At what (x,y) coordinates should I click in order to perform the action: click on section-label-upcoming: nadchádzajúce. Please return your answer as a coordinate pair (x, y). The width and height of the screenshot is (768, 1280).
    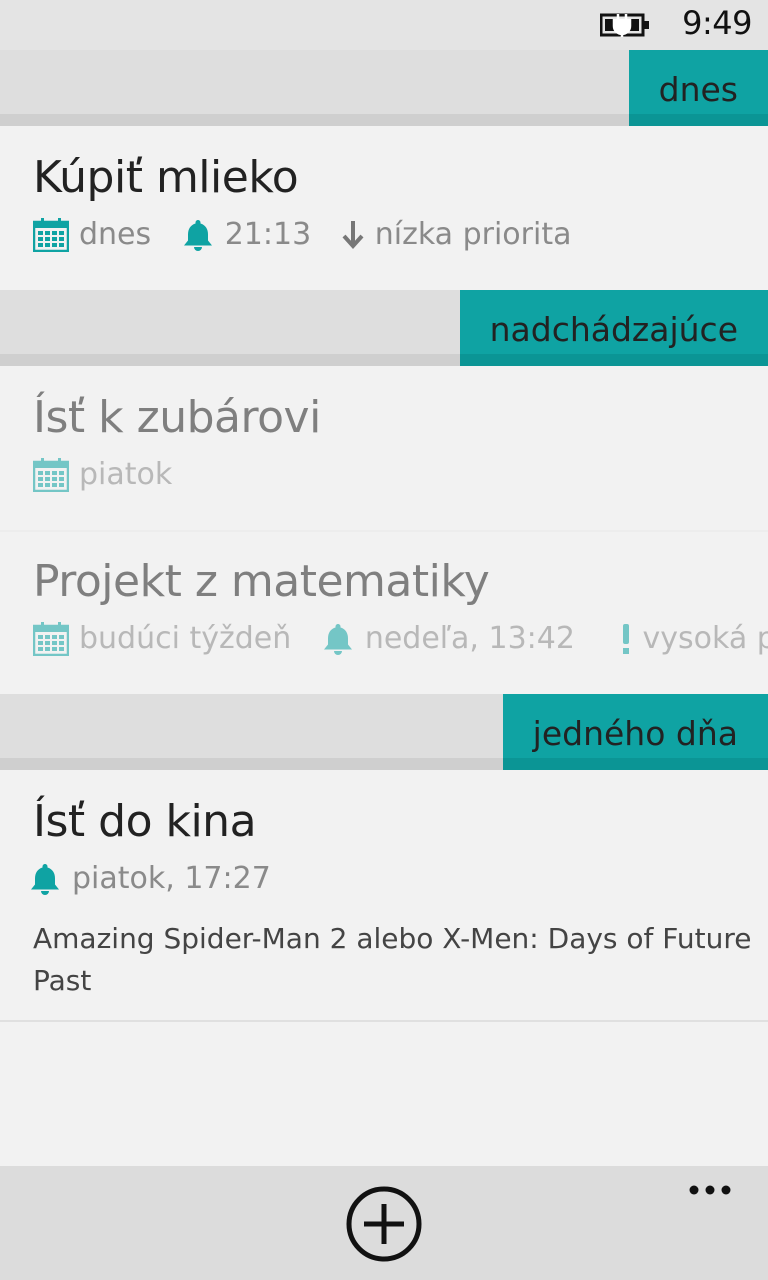
    Looking at the image, I should click on (613, 328).